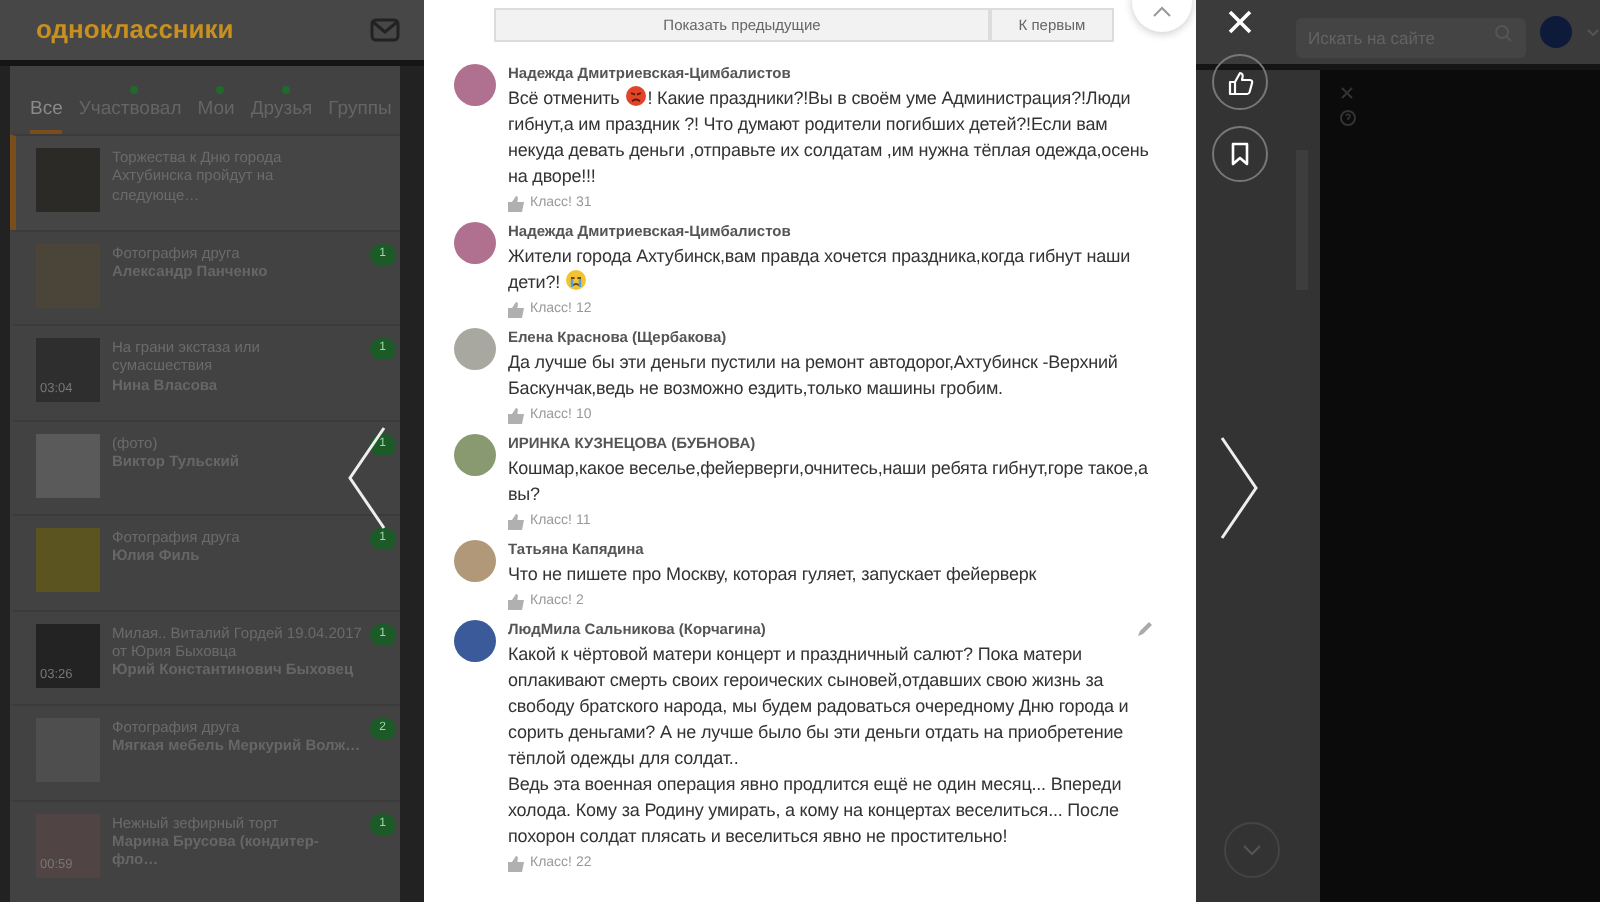 The width and height of the screenshot is (1600, 902). What do you see at coordinates (814, 376) in the screenshot?
I see `comment-text: Да лучше бы эти деньги пустили на ремонт автодорог,Ахтубинск -Верхний Баскунчак,ведь не возможно ездить,только машины гробим.` at bounding box center [814, 376].